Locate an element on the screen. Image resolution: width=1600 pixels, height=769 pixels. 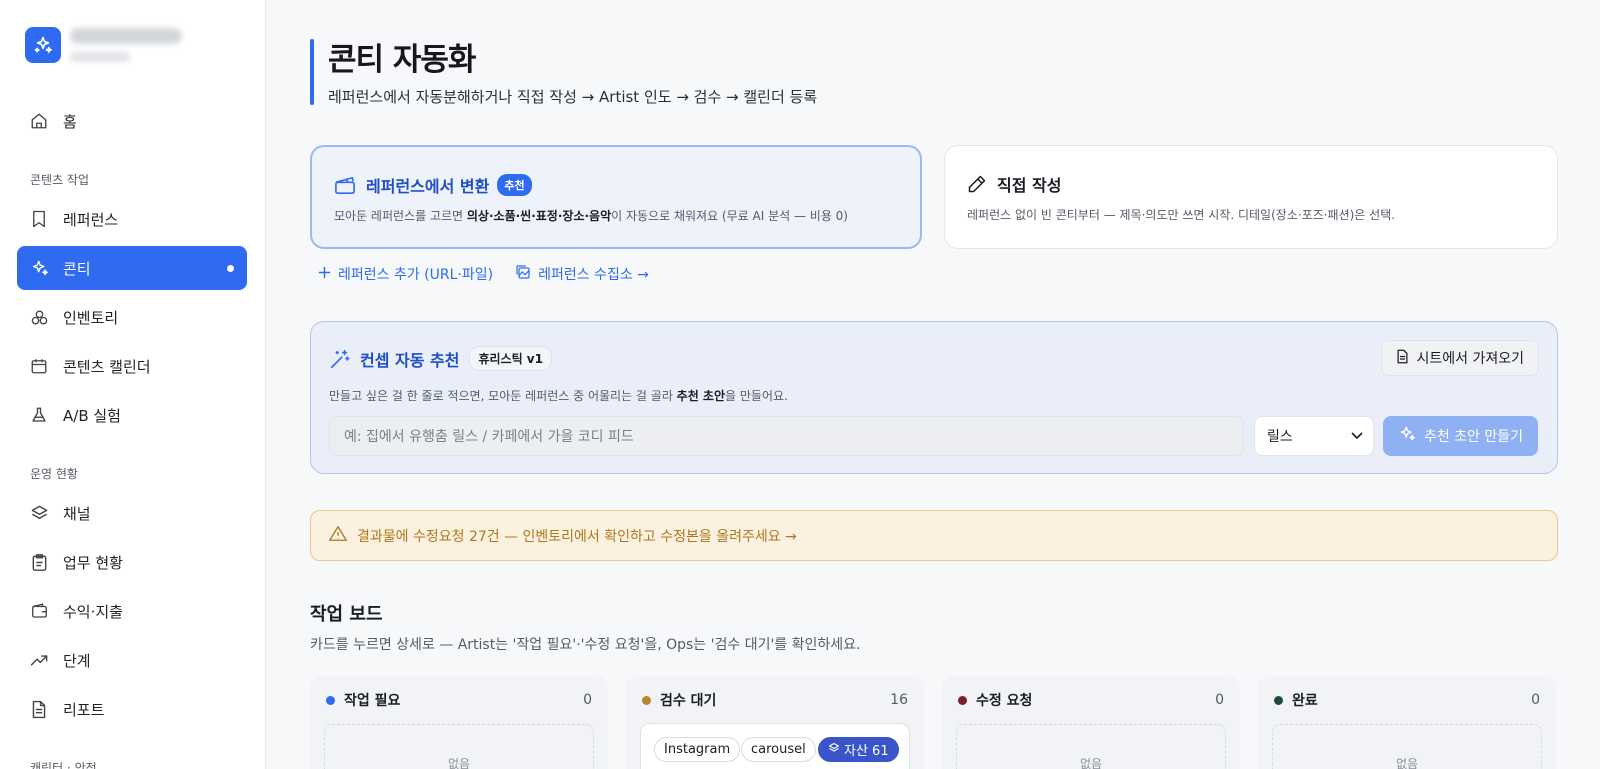
column-count: 16 is located at coordinates (899, 700).